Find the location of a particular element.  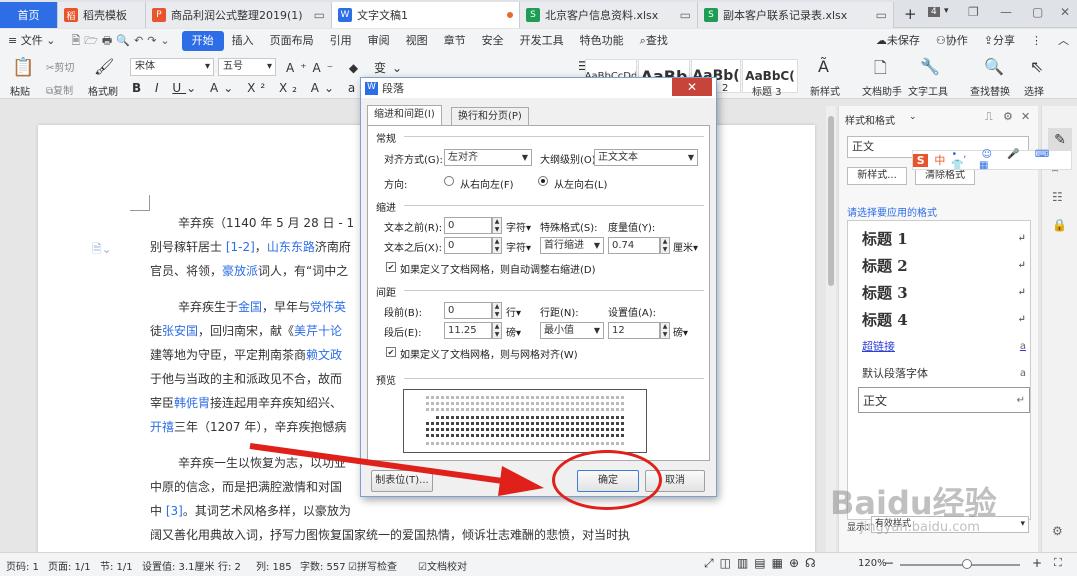

zoom-slider-thumb is located at coordinates (967, 564).